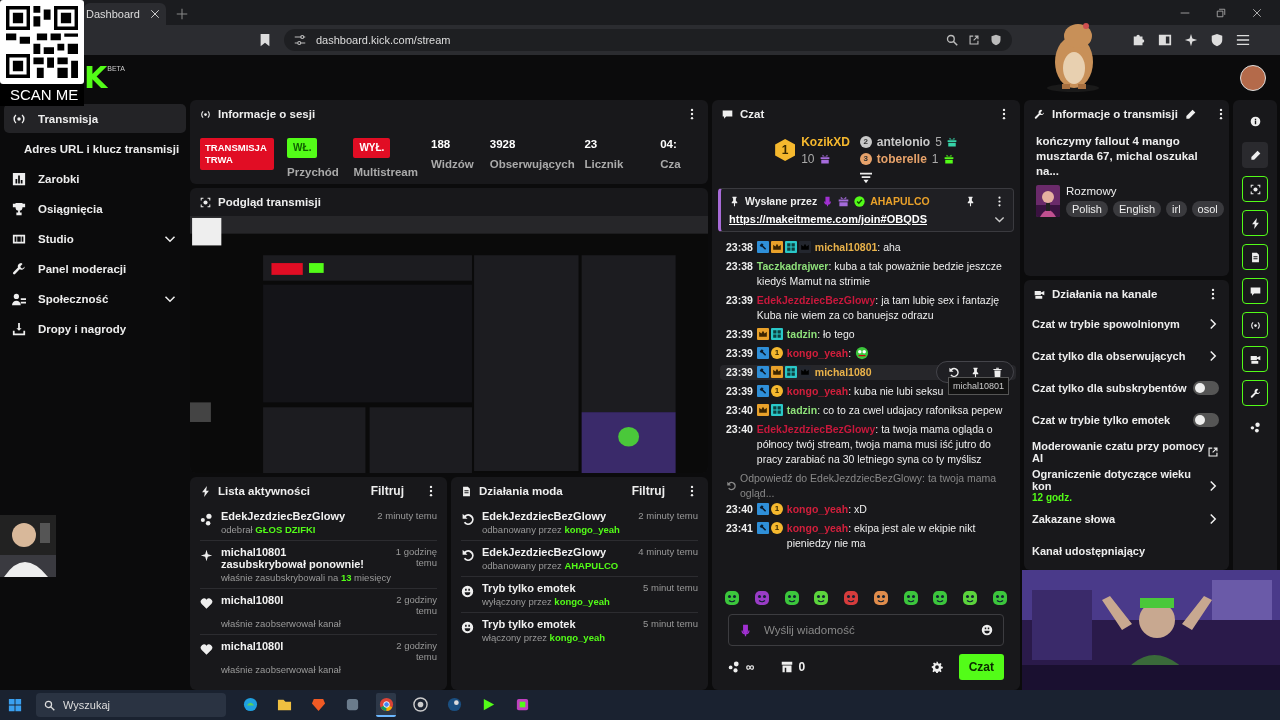 This screenshot has height=720, width=1280. I want to click on sidebar-icon, so click(1165, 40).